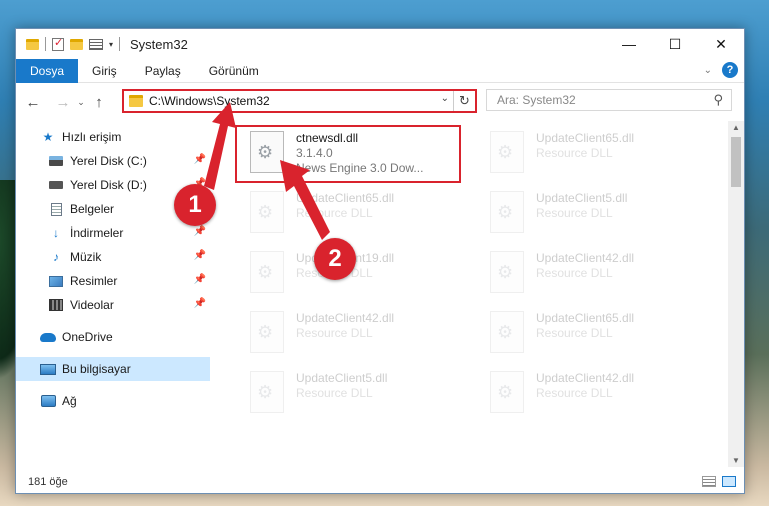  I want to click on nav-item-this-pc: Bu bilgisayar, so click(113, 369).